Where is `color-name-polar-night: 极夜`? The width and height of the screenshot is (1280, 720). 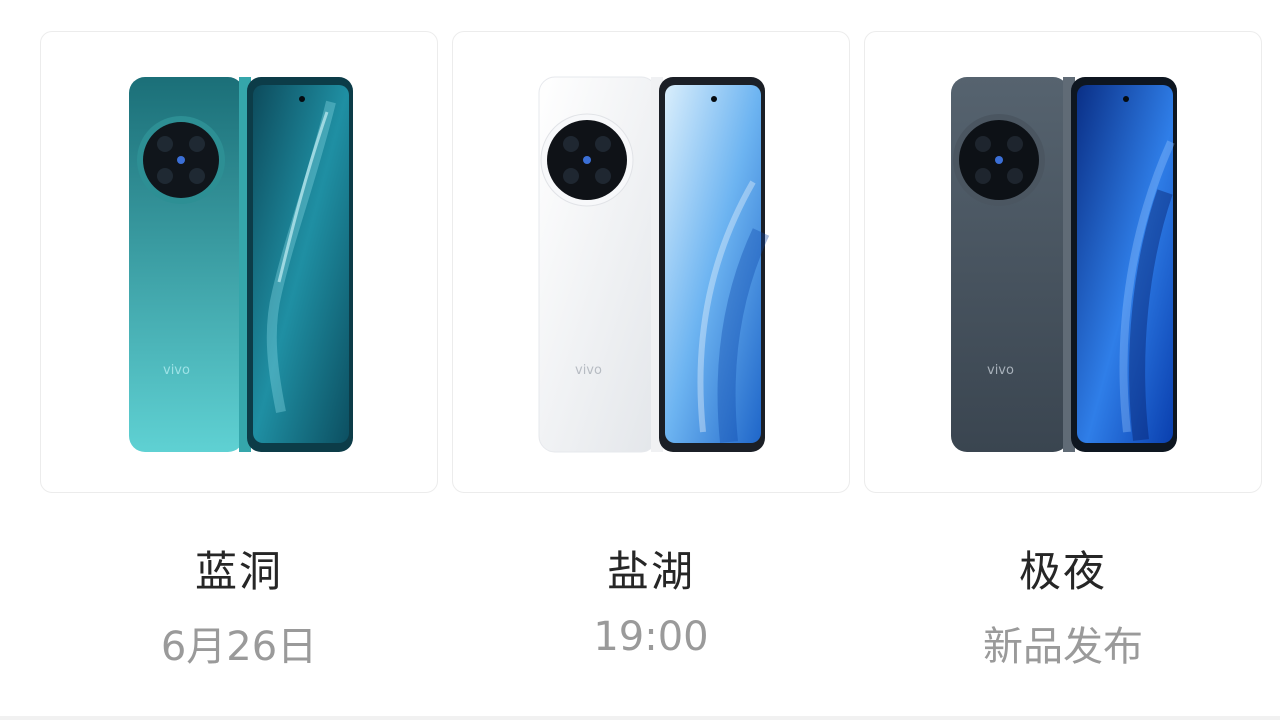
color-name-polar-night: 极夜 is located at coordinates (1062, 571).